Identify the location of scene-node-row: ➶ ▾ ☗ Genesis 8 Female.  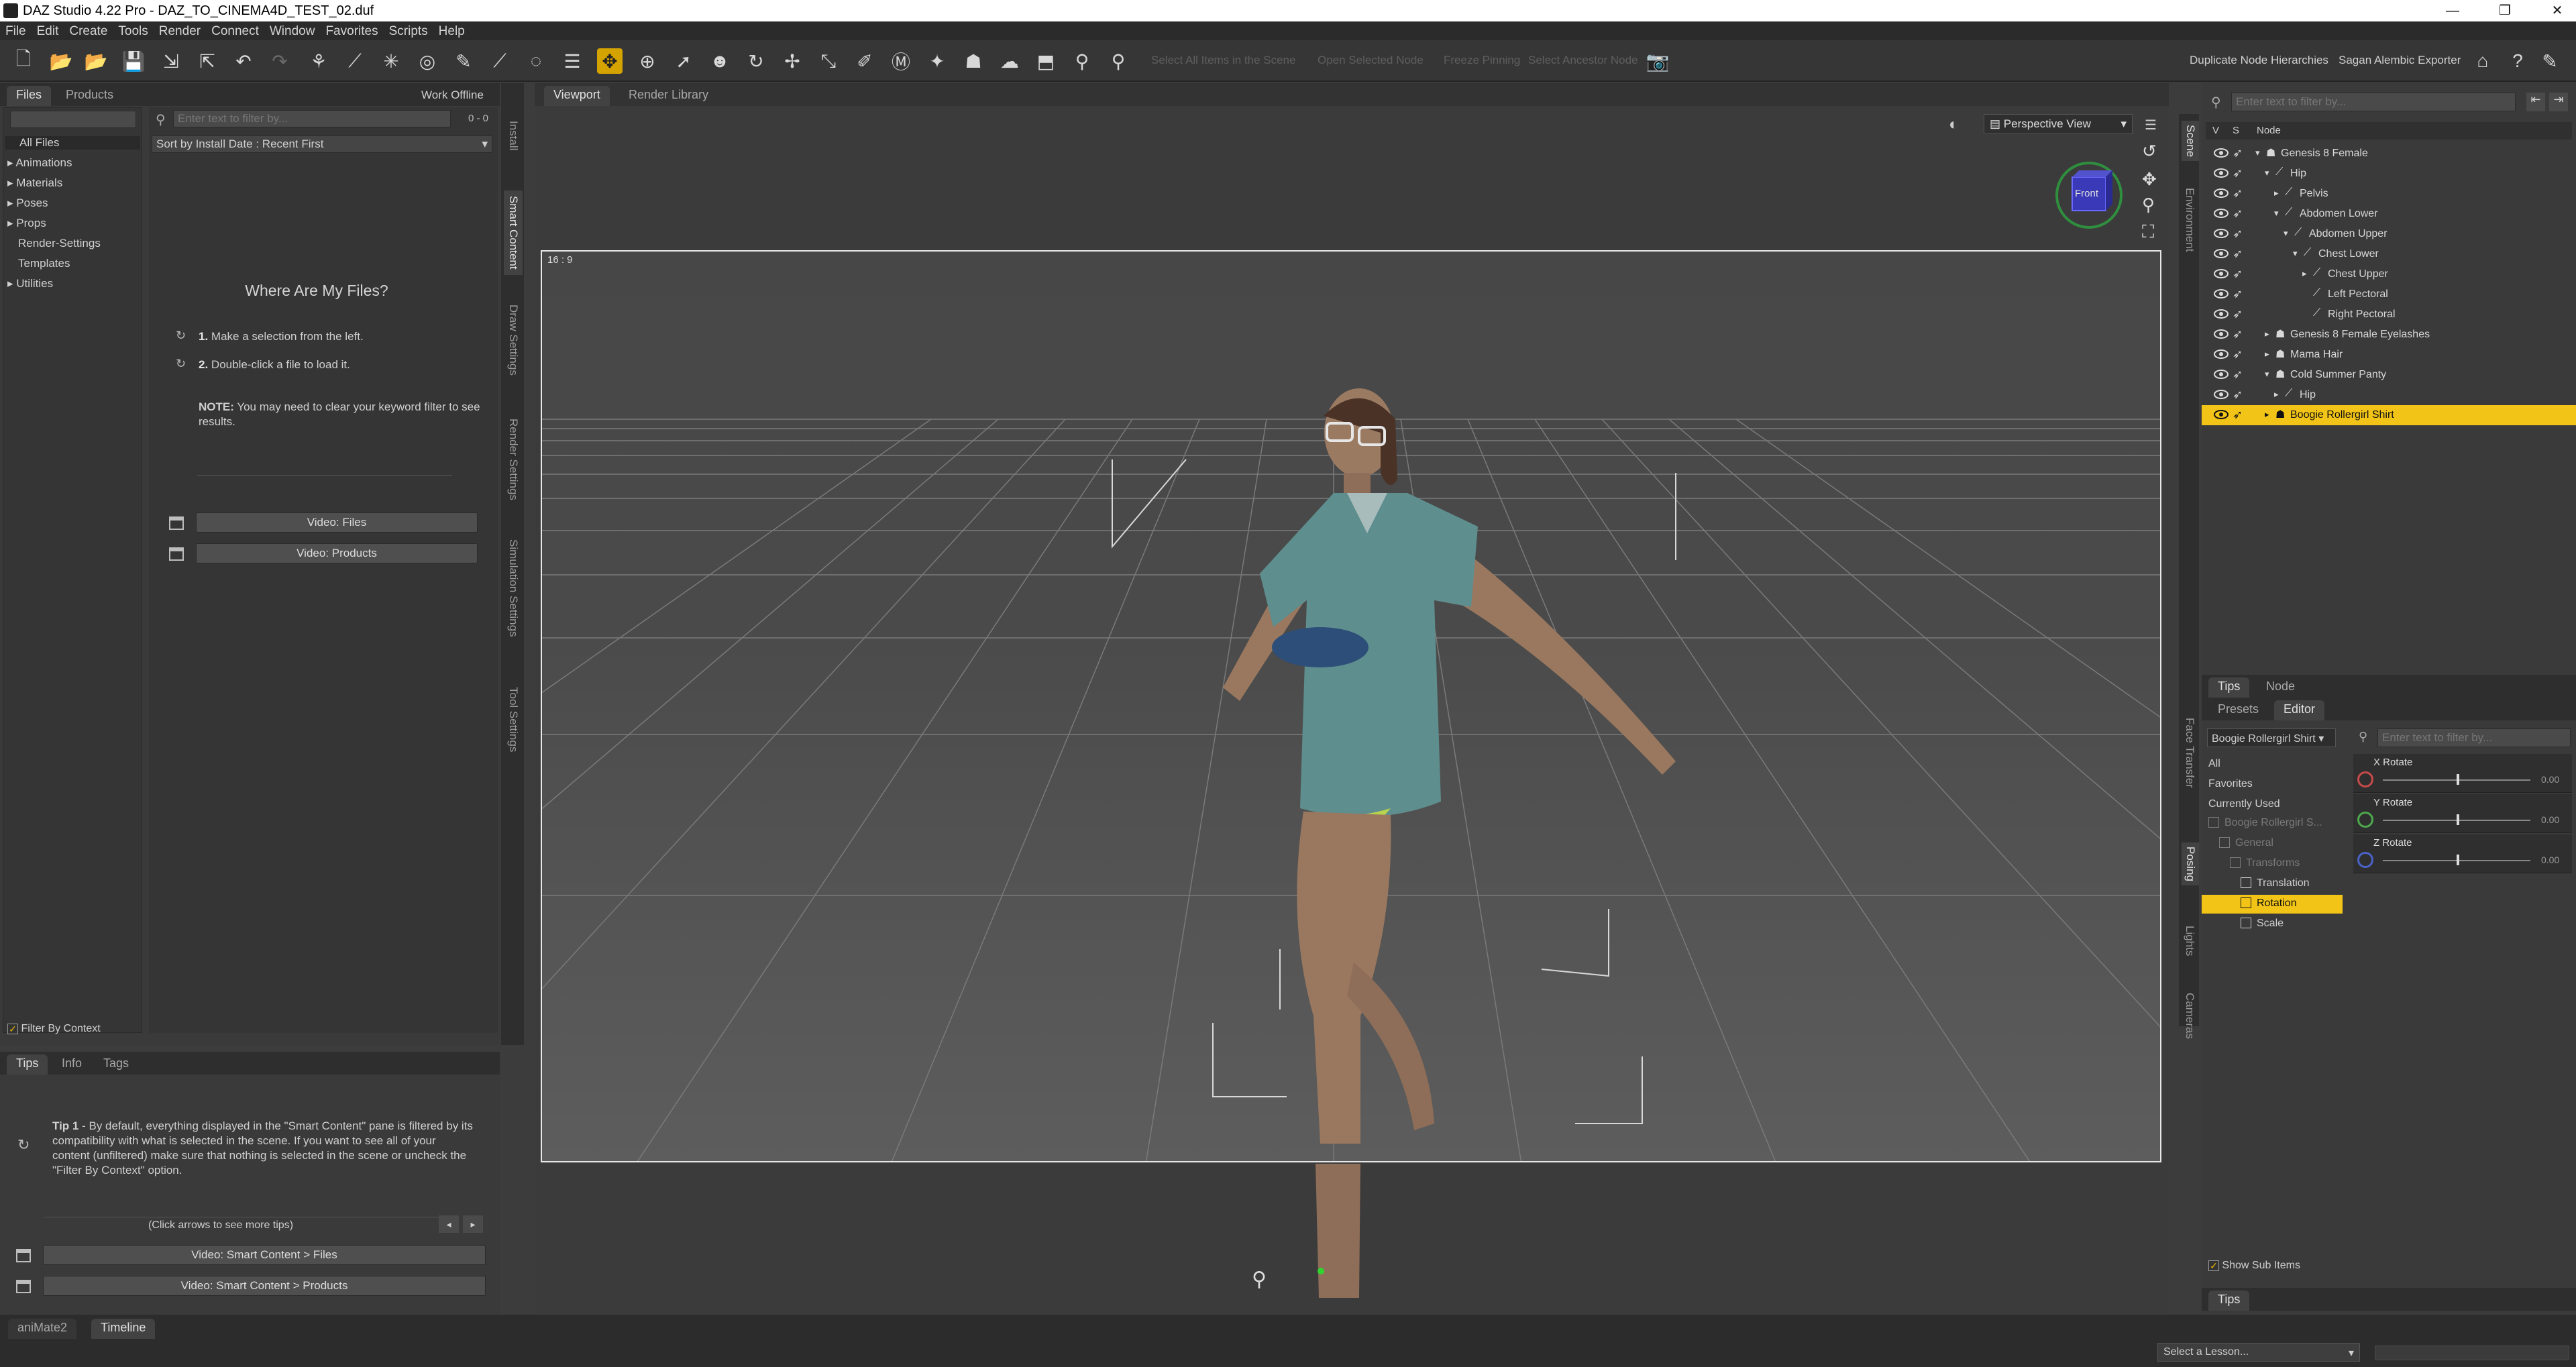
(2389, 154).